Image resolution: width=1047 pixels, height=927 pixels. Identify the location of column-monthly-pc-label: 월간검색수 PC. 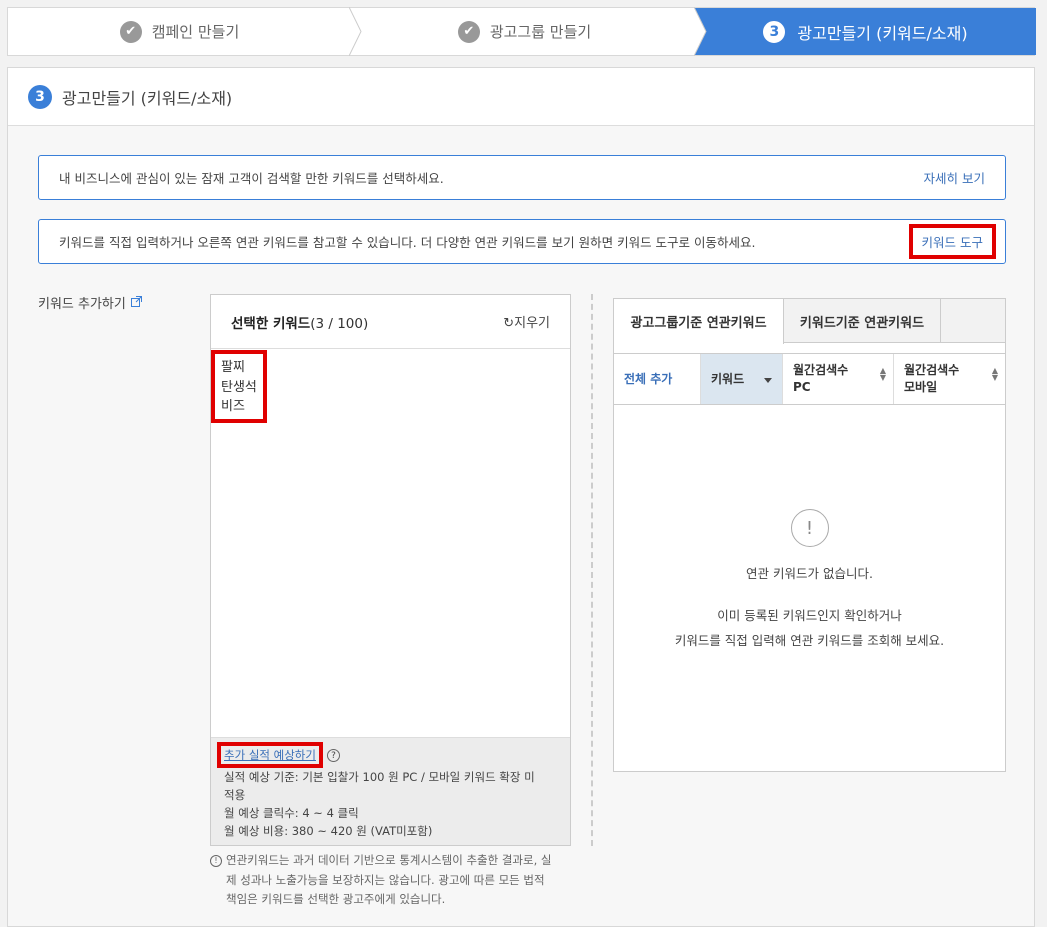
(820, 379).